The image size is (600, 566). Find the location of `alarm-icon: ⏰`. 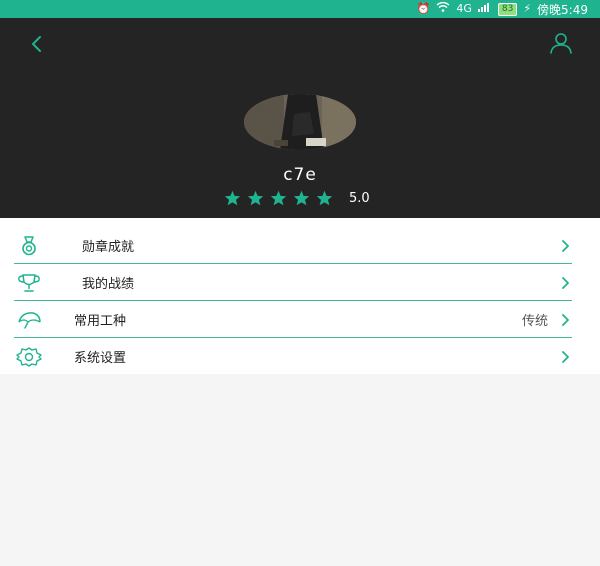

alarm-icon: ⏰ is located at coordinates (423, 8).